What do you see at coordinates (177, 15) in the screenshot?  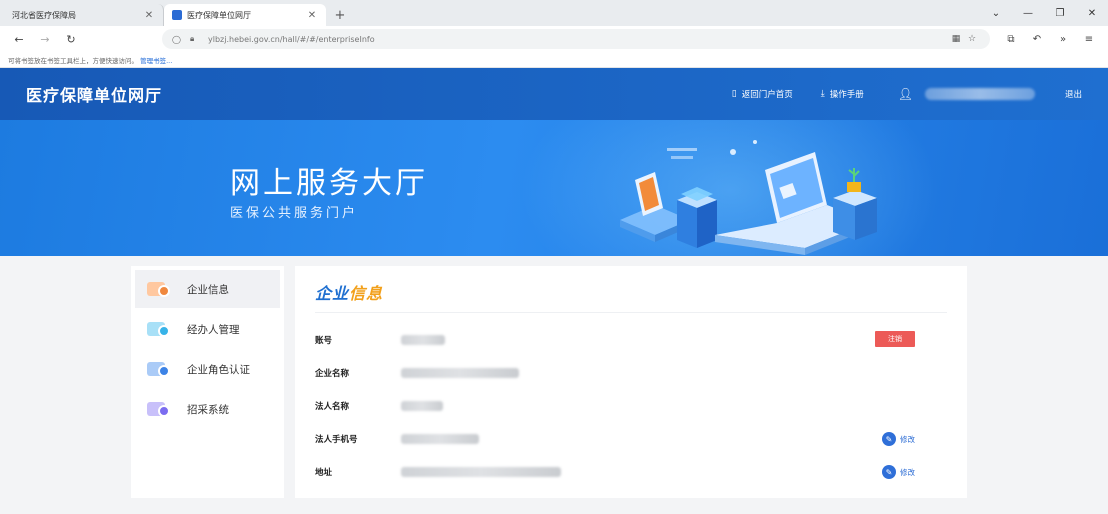 I see `favicon-icon` at bounding box center [177, 15].